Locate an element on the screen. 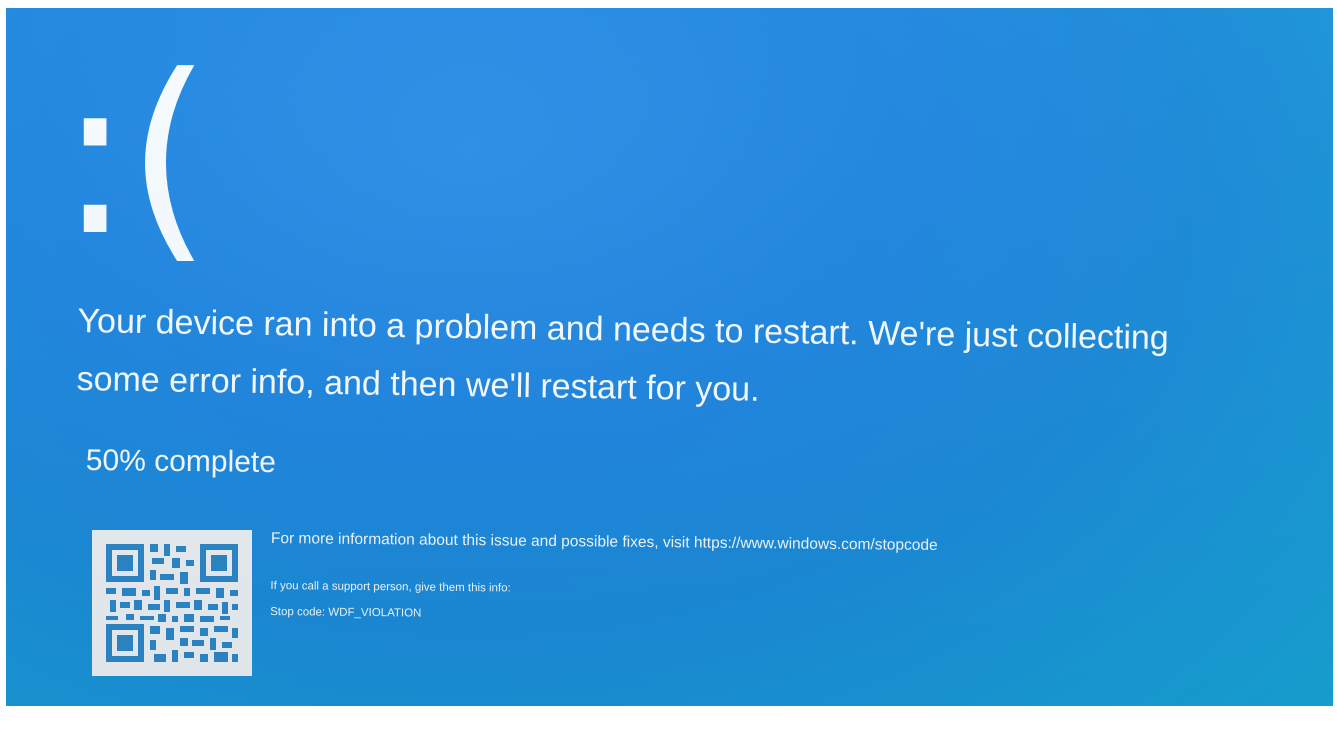  progress-text: 50% complete is located at coordinates (181, 461).